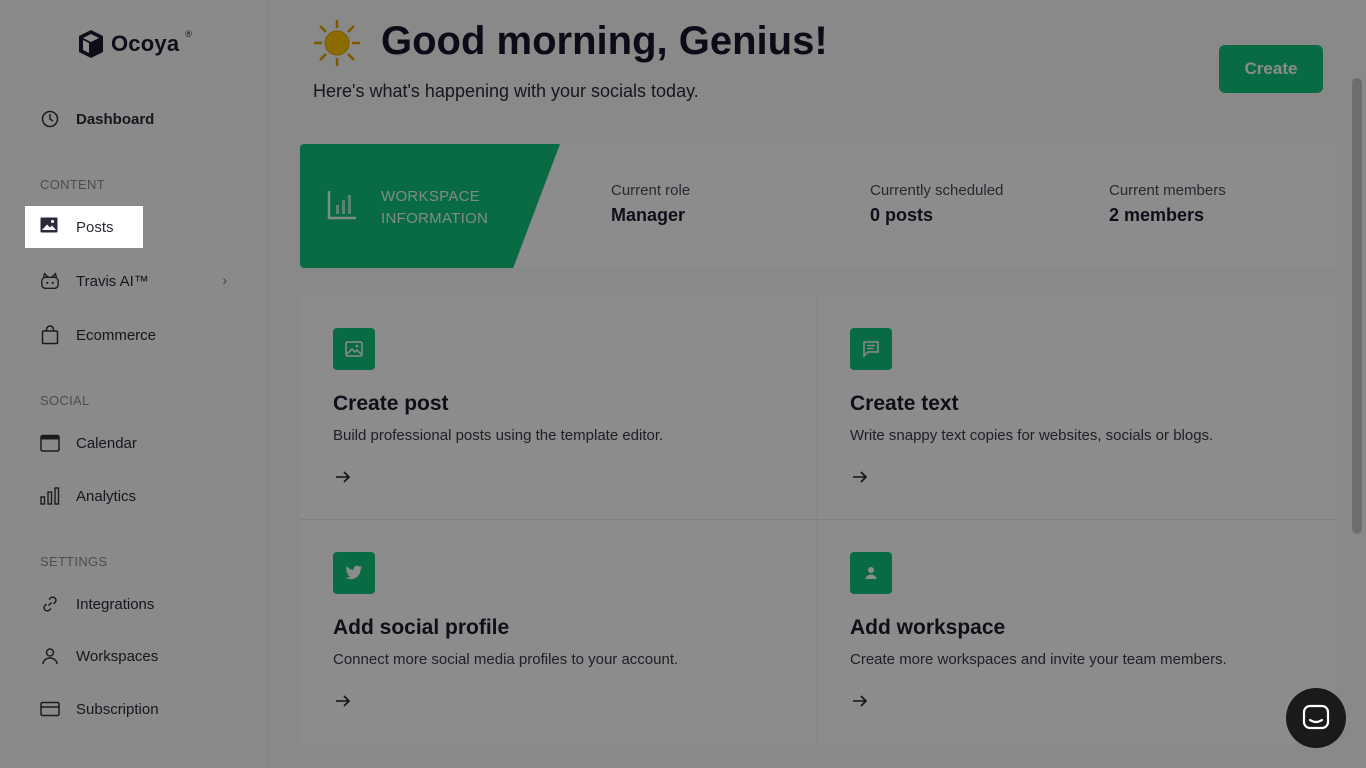  I want to click on chat-launcher-button, so click(1316, 718).